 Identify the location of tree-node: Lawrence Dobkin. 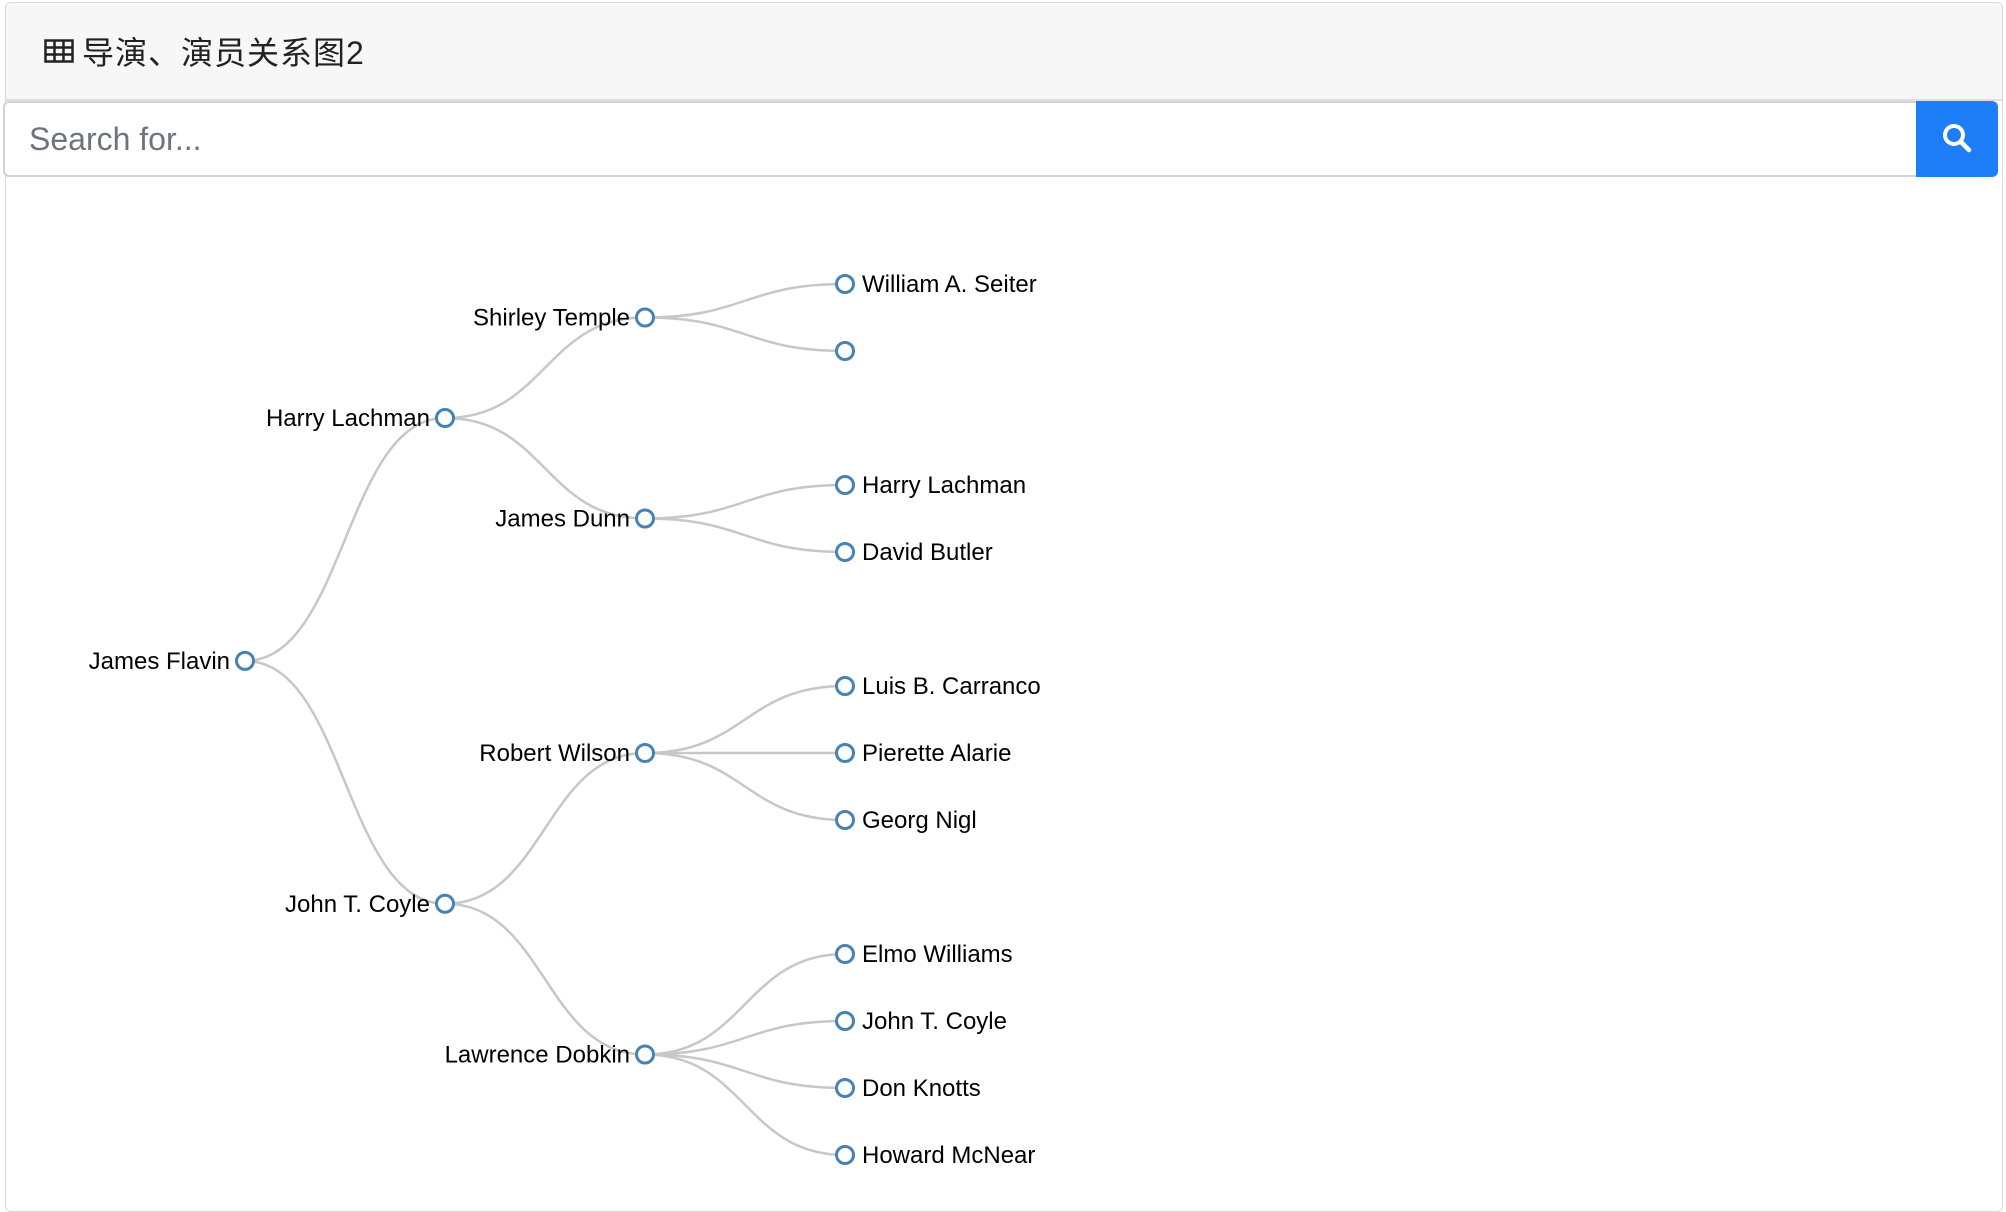
(550, 1055).